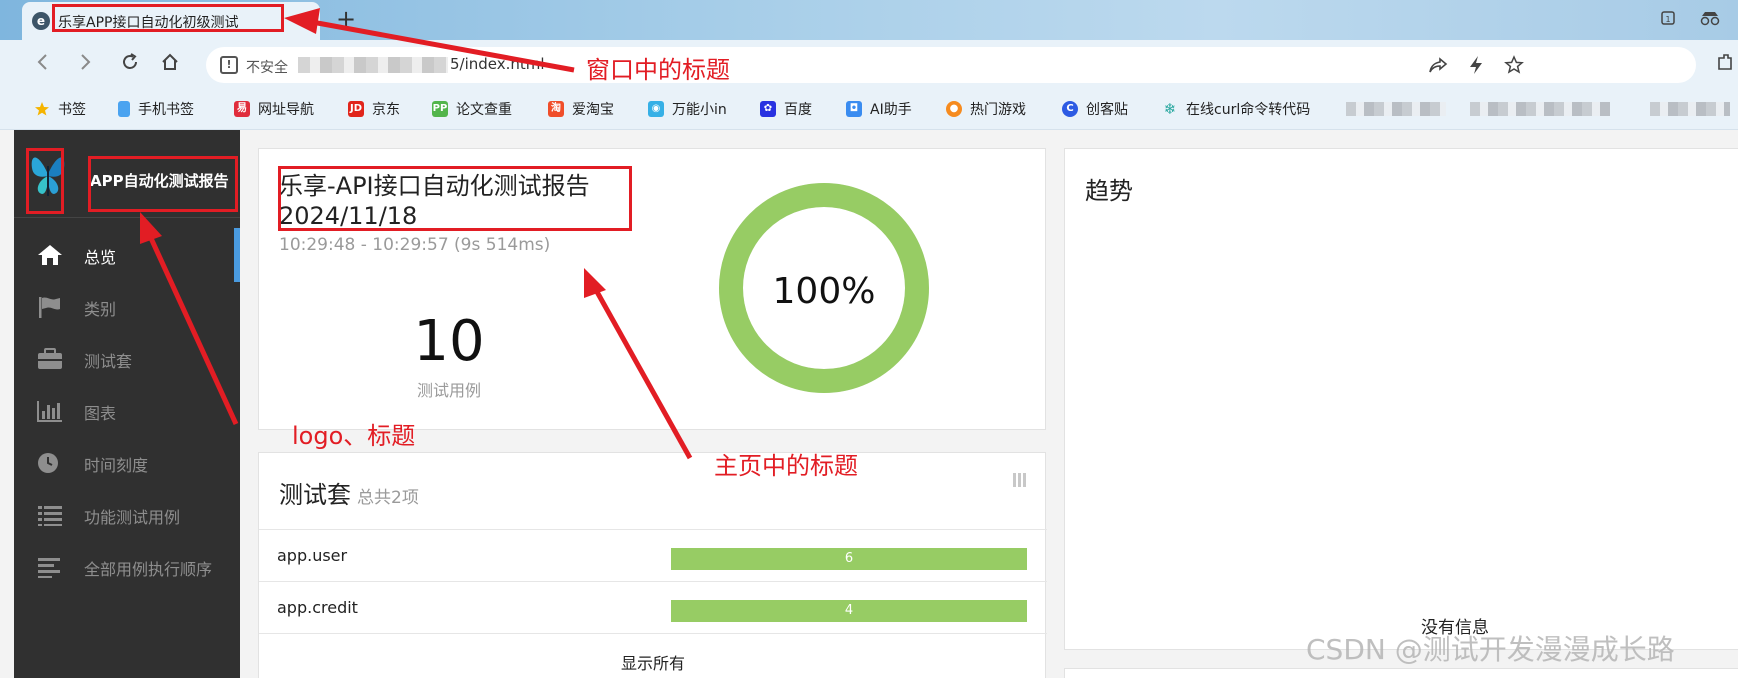  I want to click on sidebar-item-overview: 总览, so click(127, 255).